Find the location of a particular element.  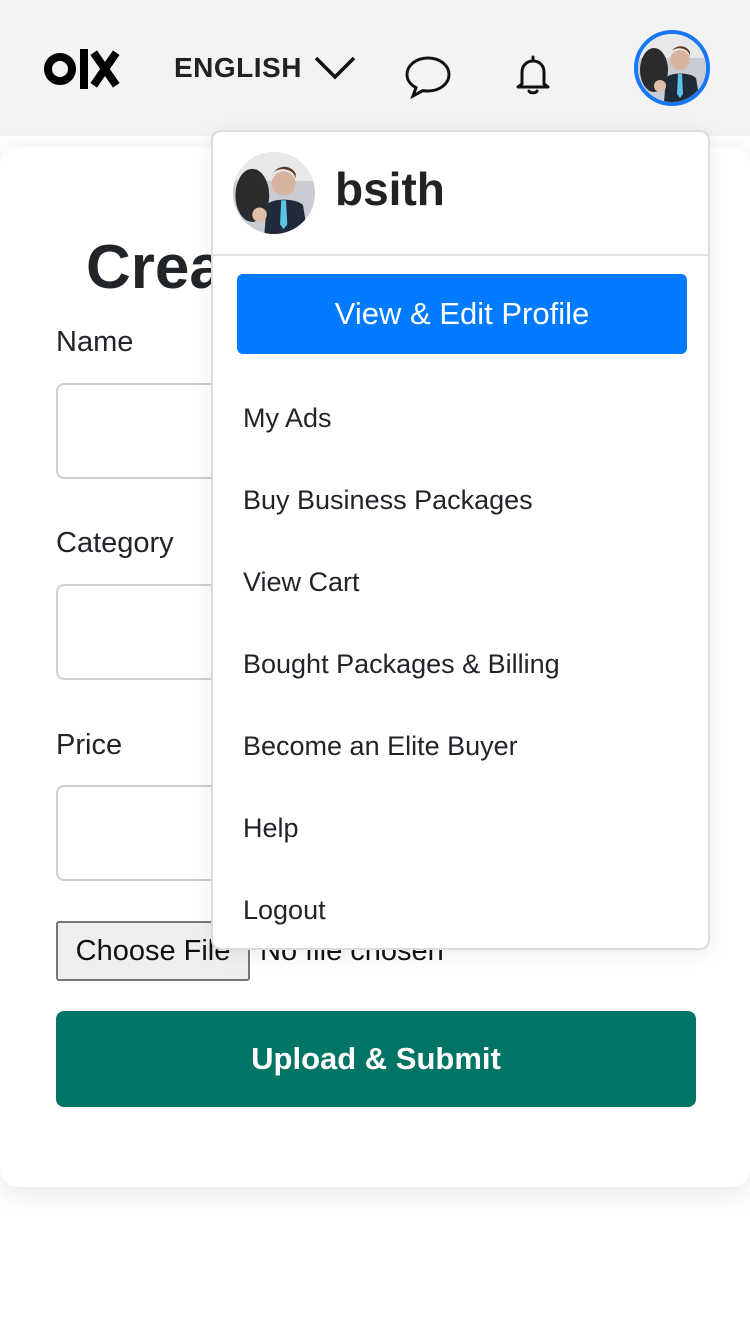

chat-icon is located at coordinates (428, 77).